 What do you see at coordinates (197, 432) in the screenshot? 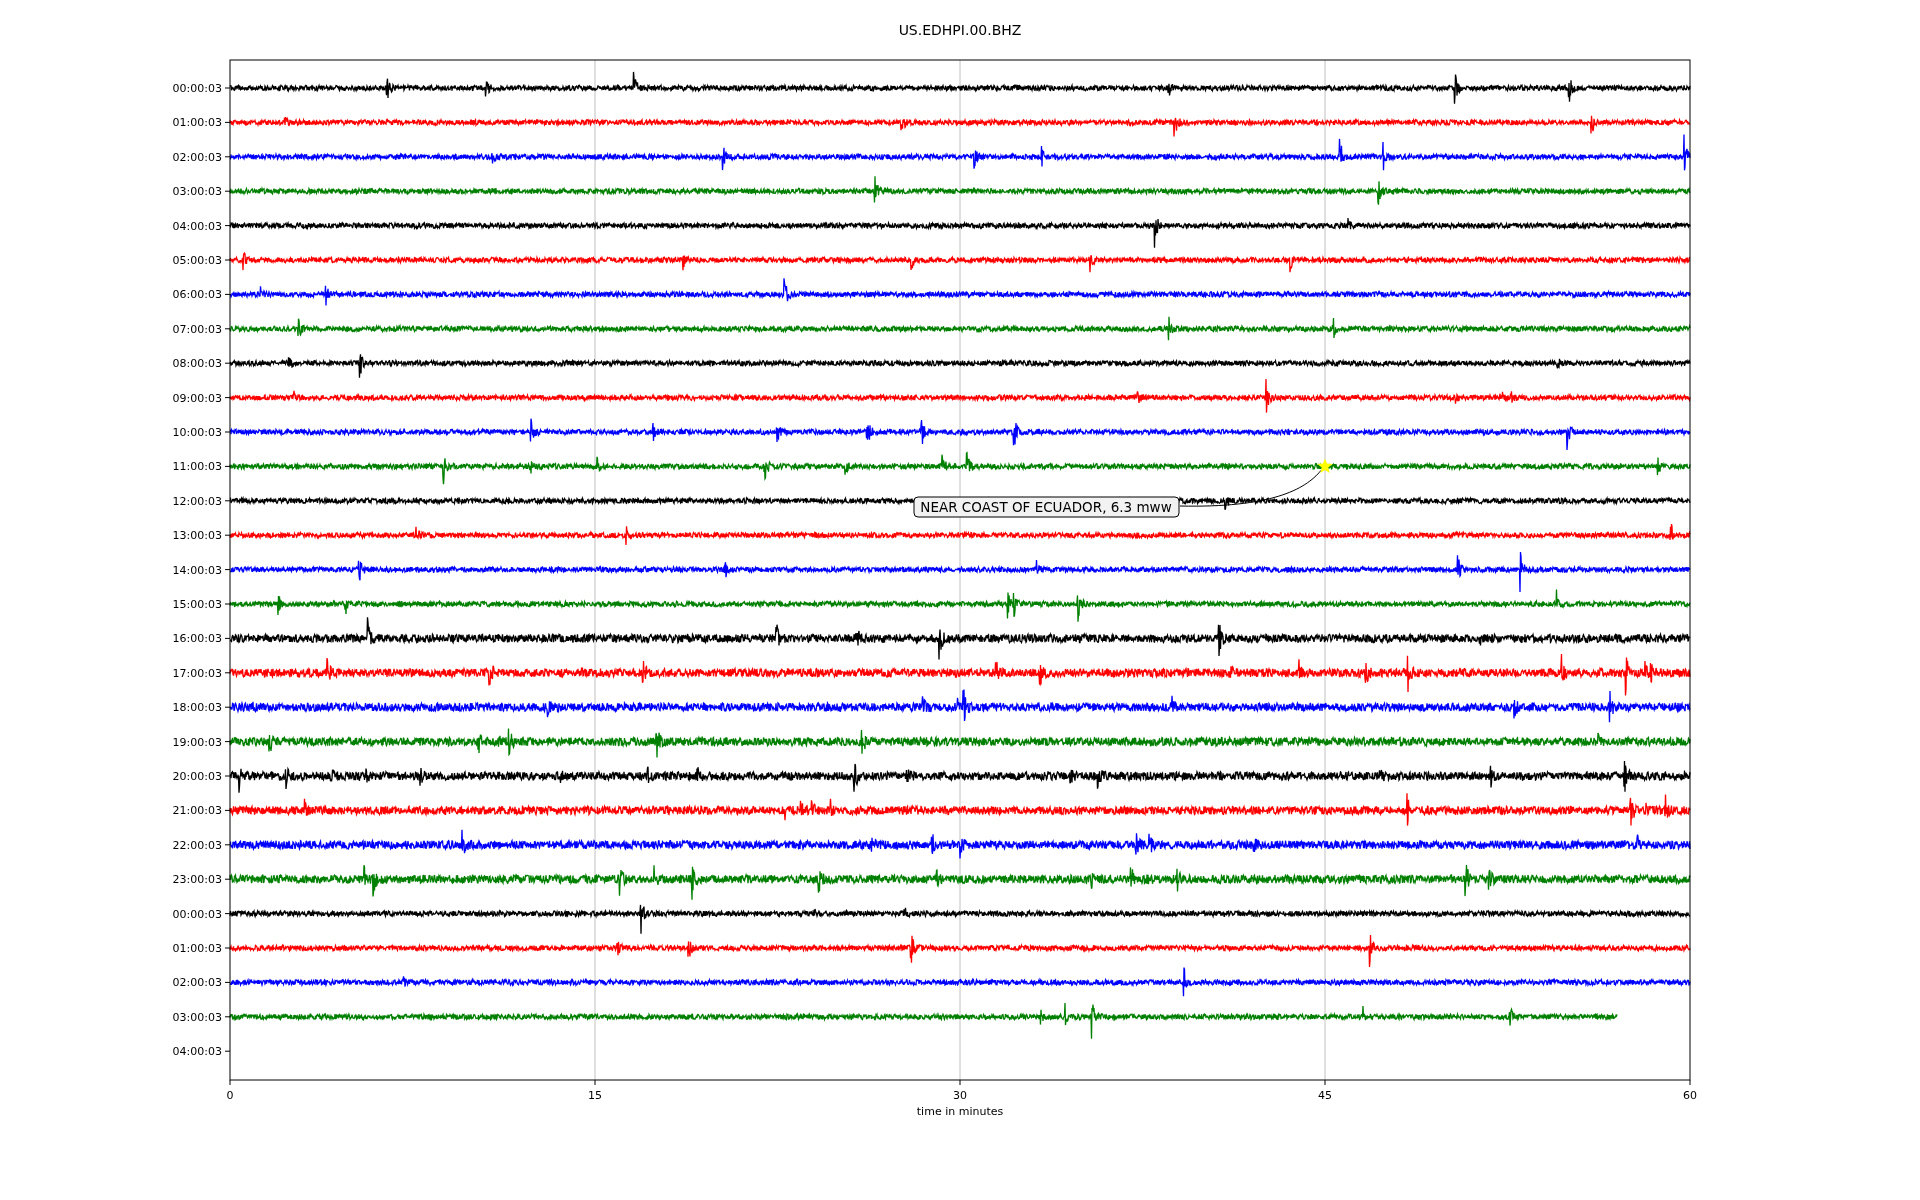
I see `time-label: 10:00:03` at bounding box center [197, 432].